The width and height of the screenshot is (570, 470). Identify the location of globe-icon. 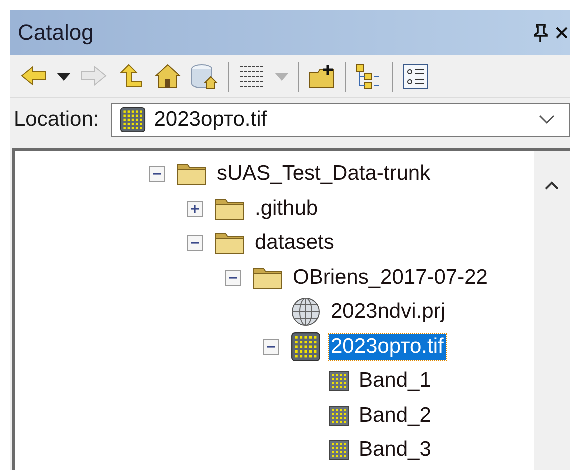
(306, 312).